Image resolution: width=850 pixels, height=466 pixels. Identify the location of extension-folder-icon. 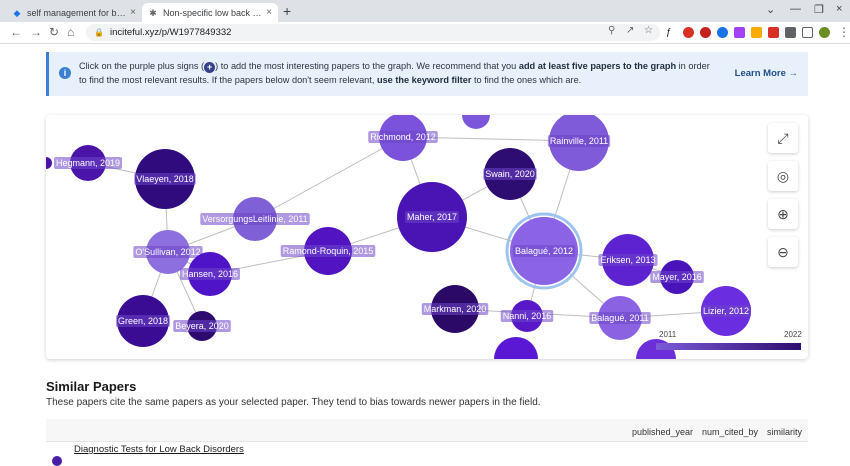
(756, 32).